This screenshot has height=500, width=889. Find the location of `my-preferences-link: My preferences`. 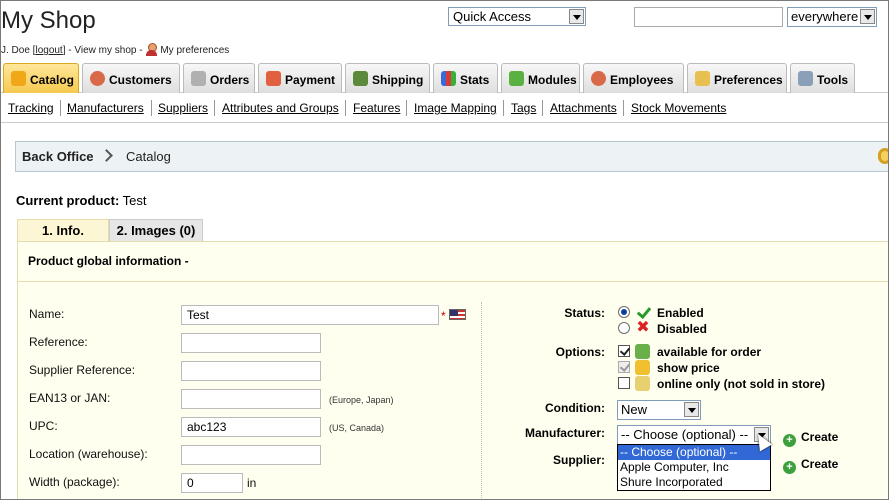

my-preferences-link: My preferences is located at coordinates (194, 50).